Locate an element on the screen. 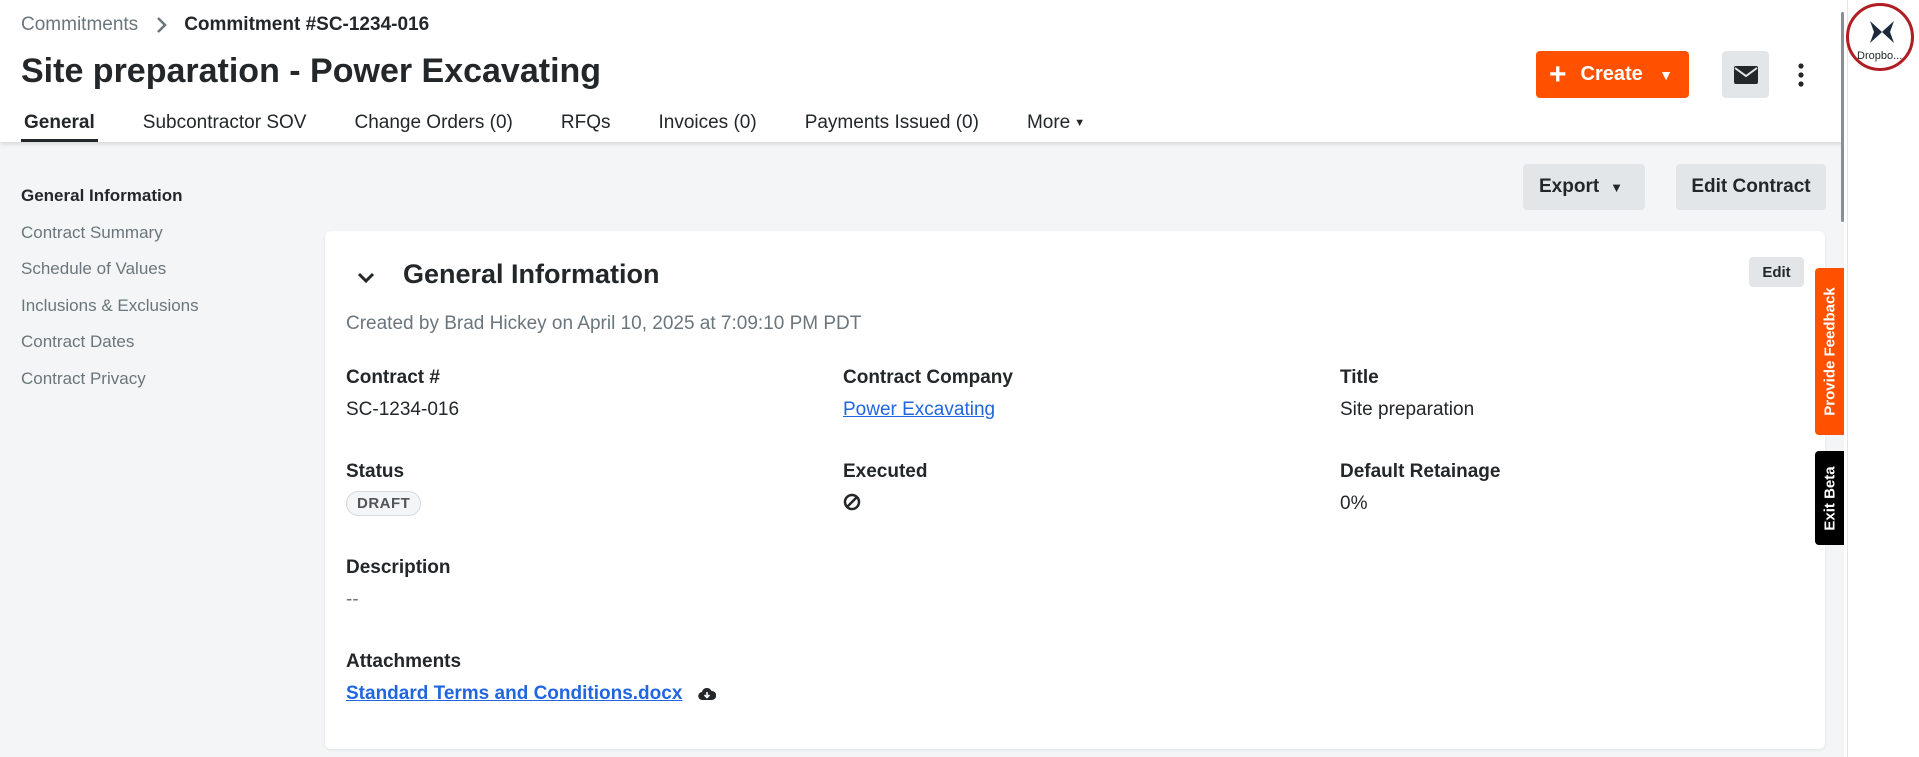 This screenshot has height=757, width=1919. breadcrumb: Commitments Commitment #SC-1234-016 is located at coordinates (225, 25).